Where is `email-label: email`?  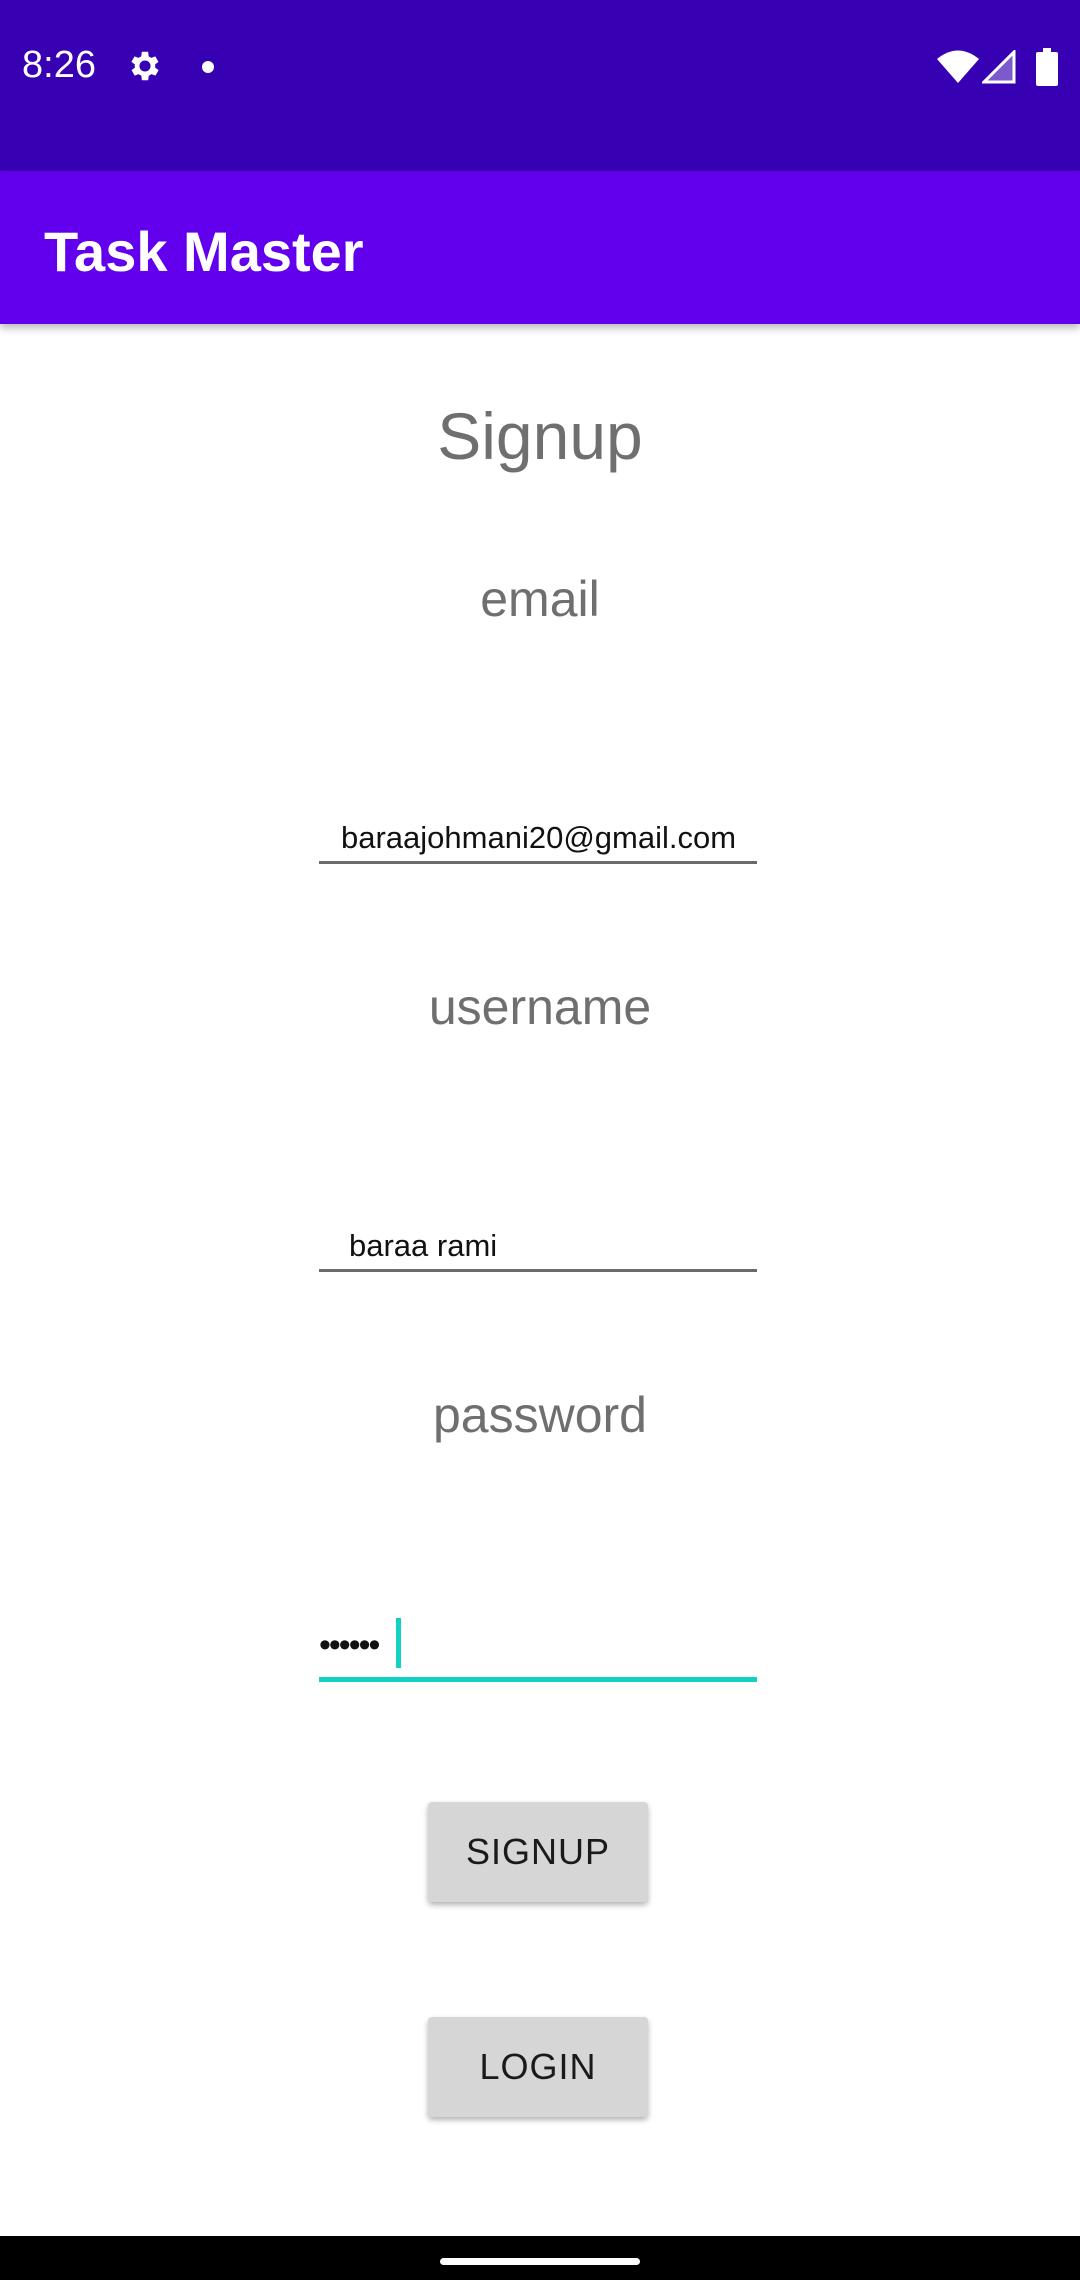
email-label: email is located at coordinates (540, 599).